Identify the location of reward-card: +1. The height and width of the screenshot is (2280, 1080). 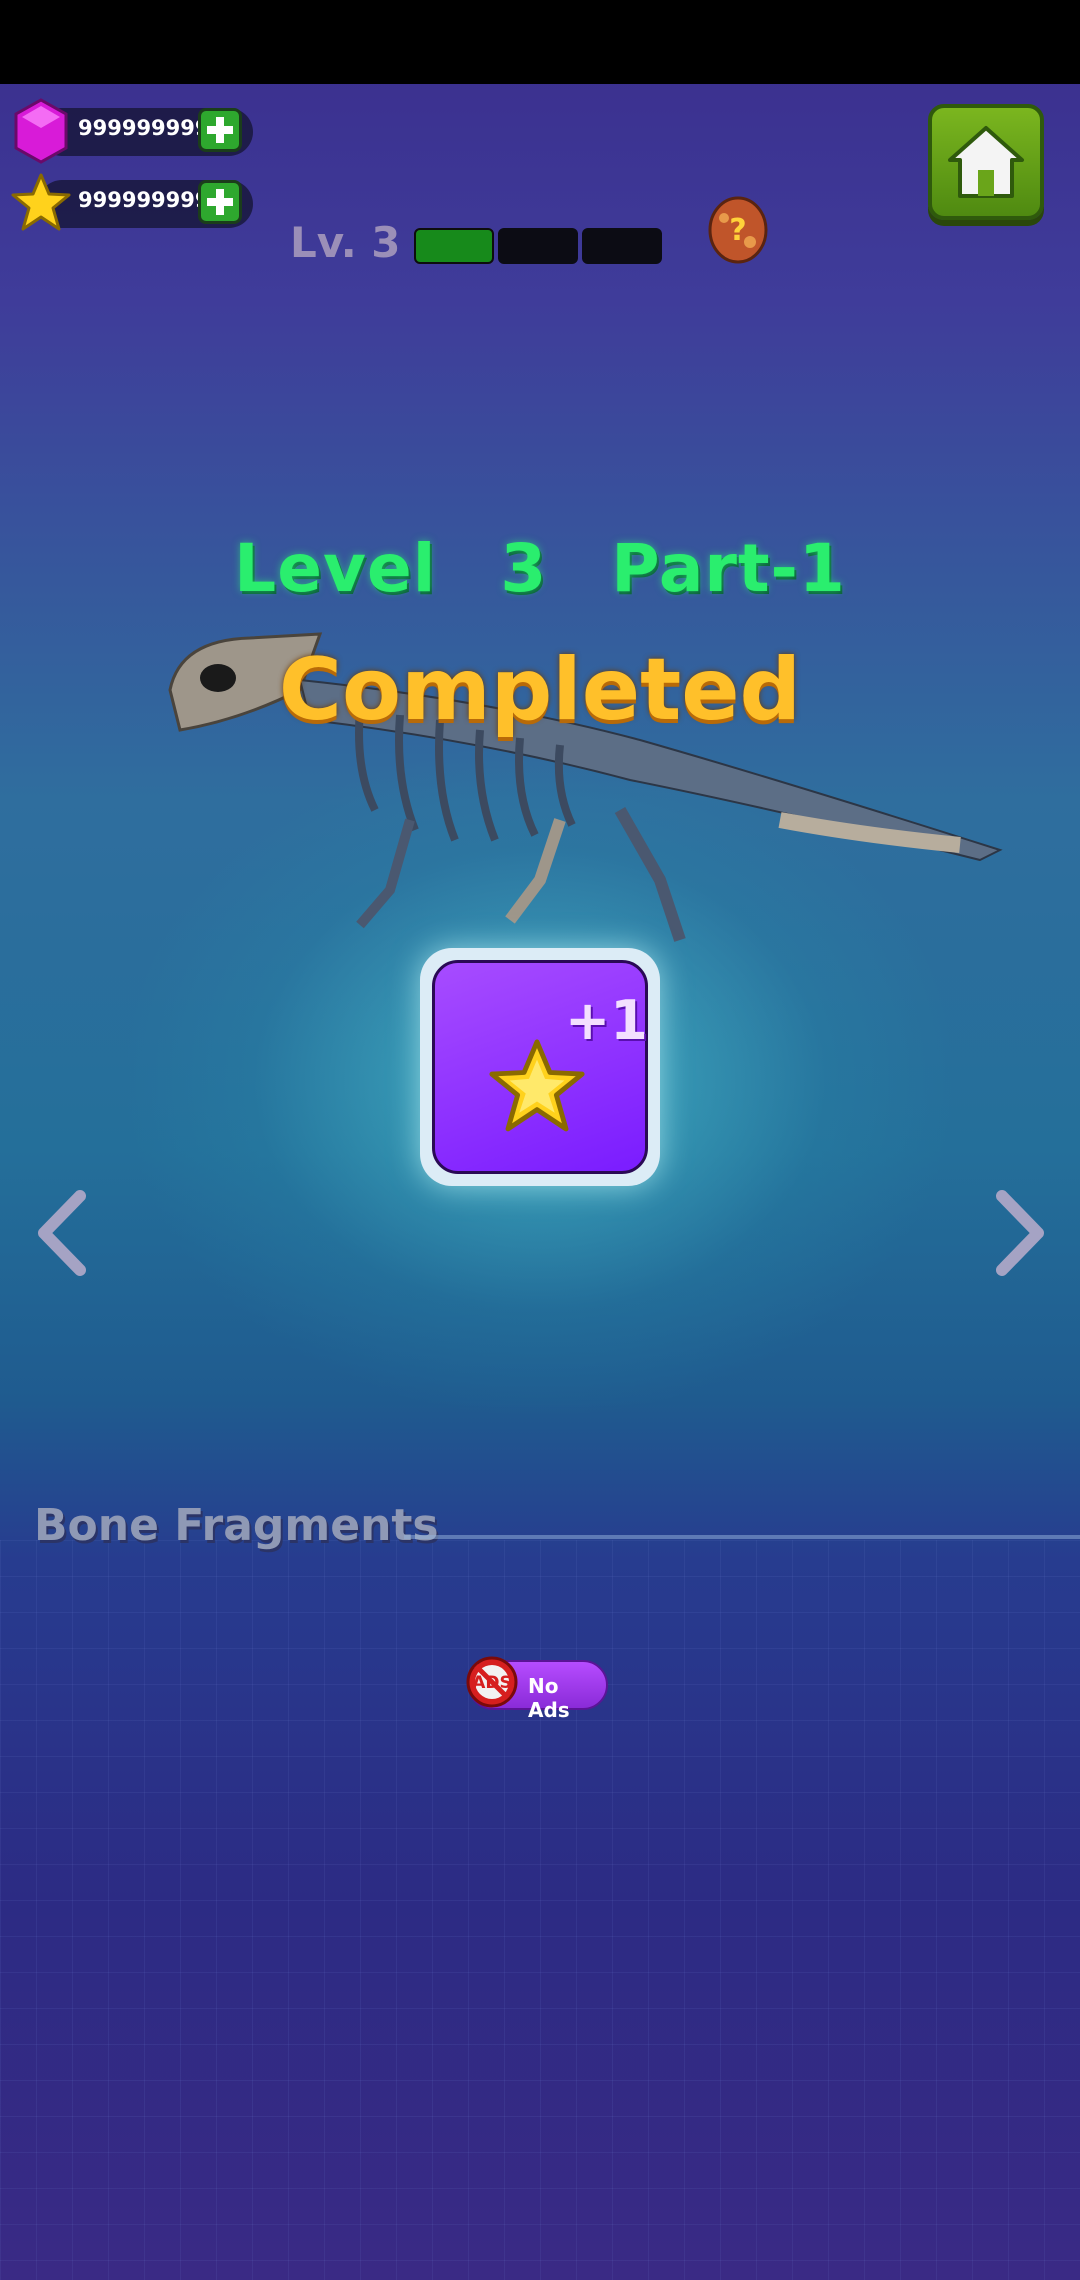
(540, 1067).